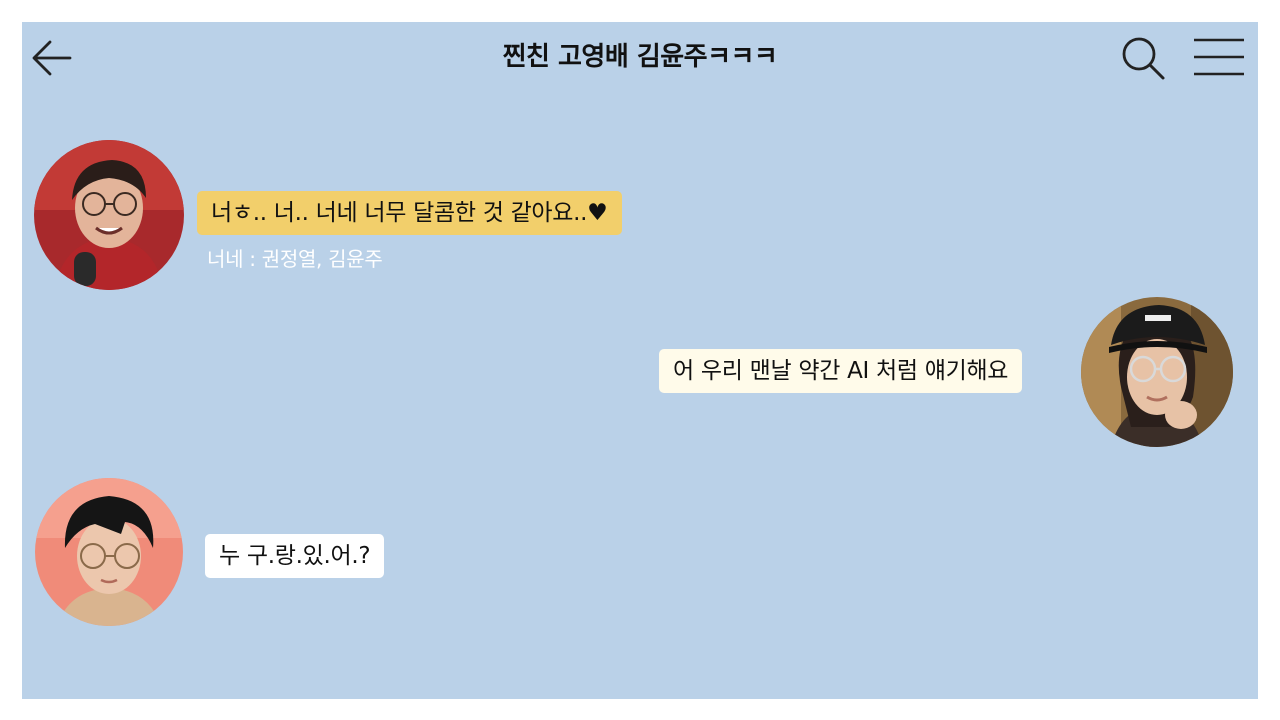  What do you see at coordinates (409, 213) in the screenshot?
I see `message-bubble: 너ㅎ.. 너.. 너네 너무 달콤한 것 같아요..♥` at bounding box center [409, 213].